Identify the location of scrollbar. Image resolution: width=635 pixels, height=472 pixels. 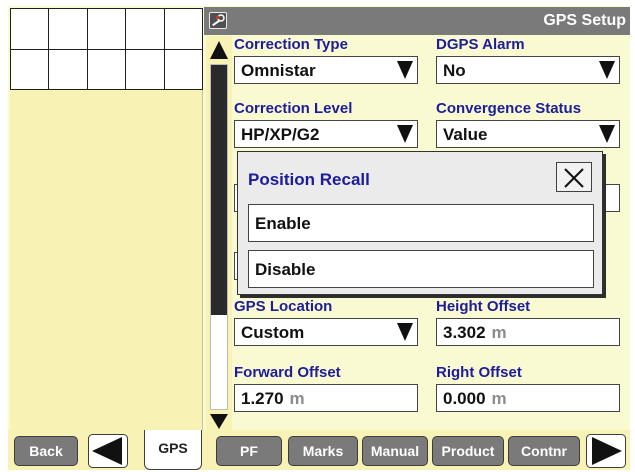
(219, 233).